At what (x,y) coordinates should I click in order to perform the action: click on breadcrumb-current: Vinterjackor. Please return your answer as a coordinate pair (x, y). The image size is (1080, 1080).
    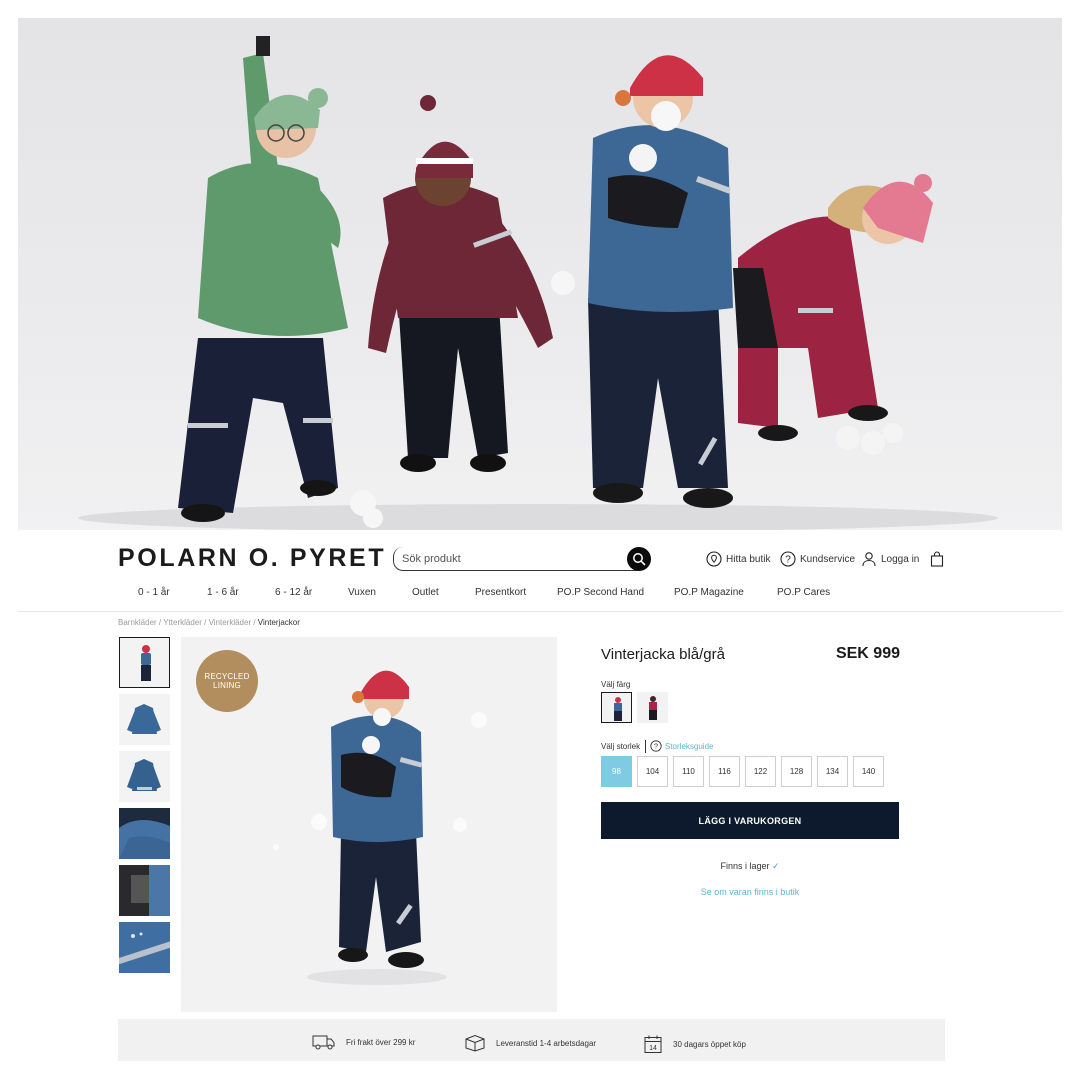
    Looking at the image, I should click on (278, 622).